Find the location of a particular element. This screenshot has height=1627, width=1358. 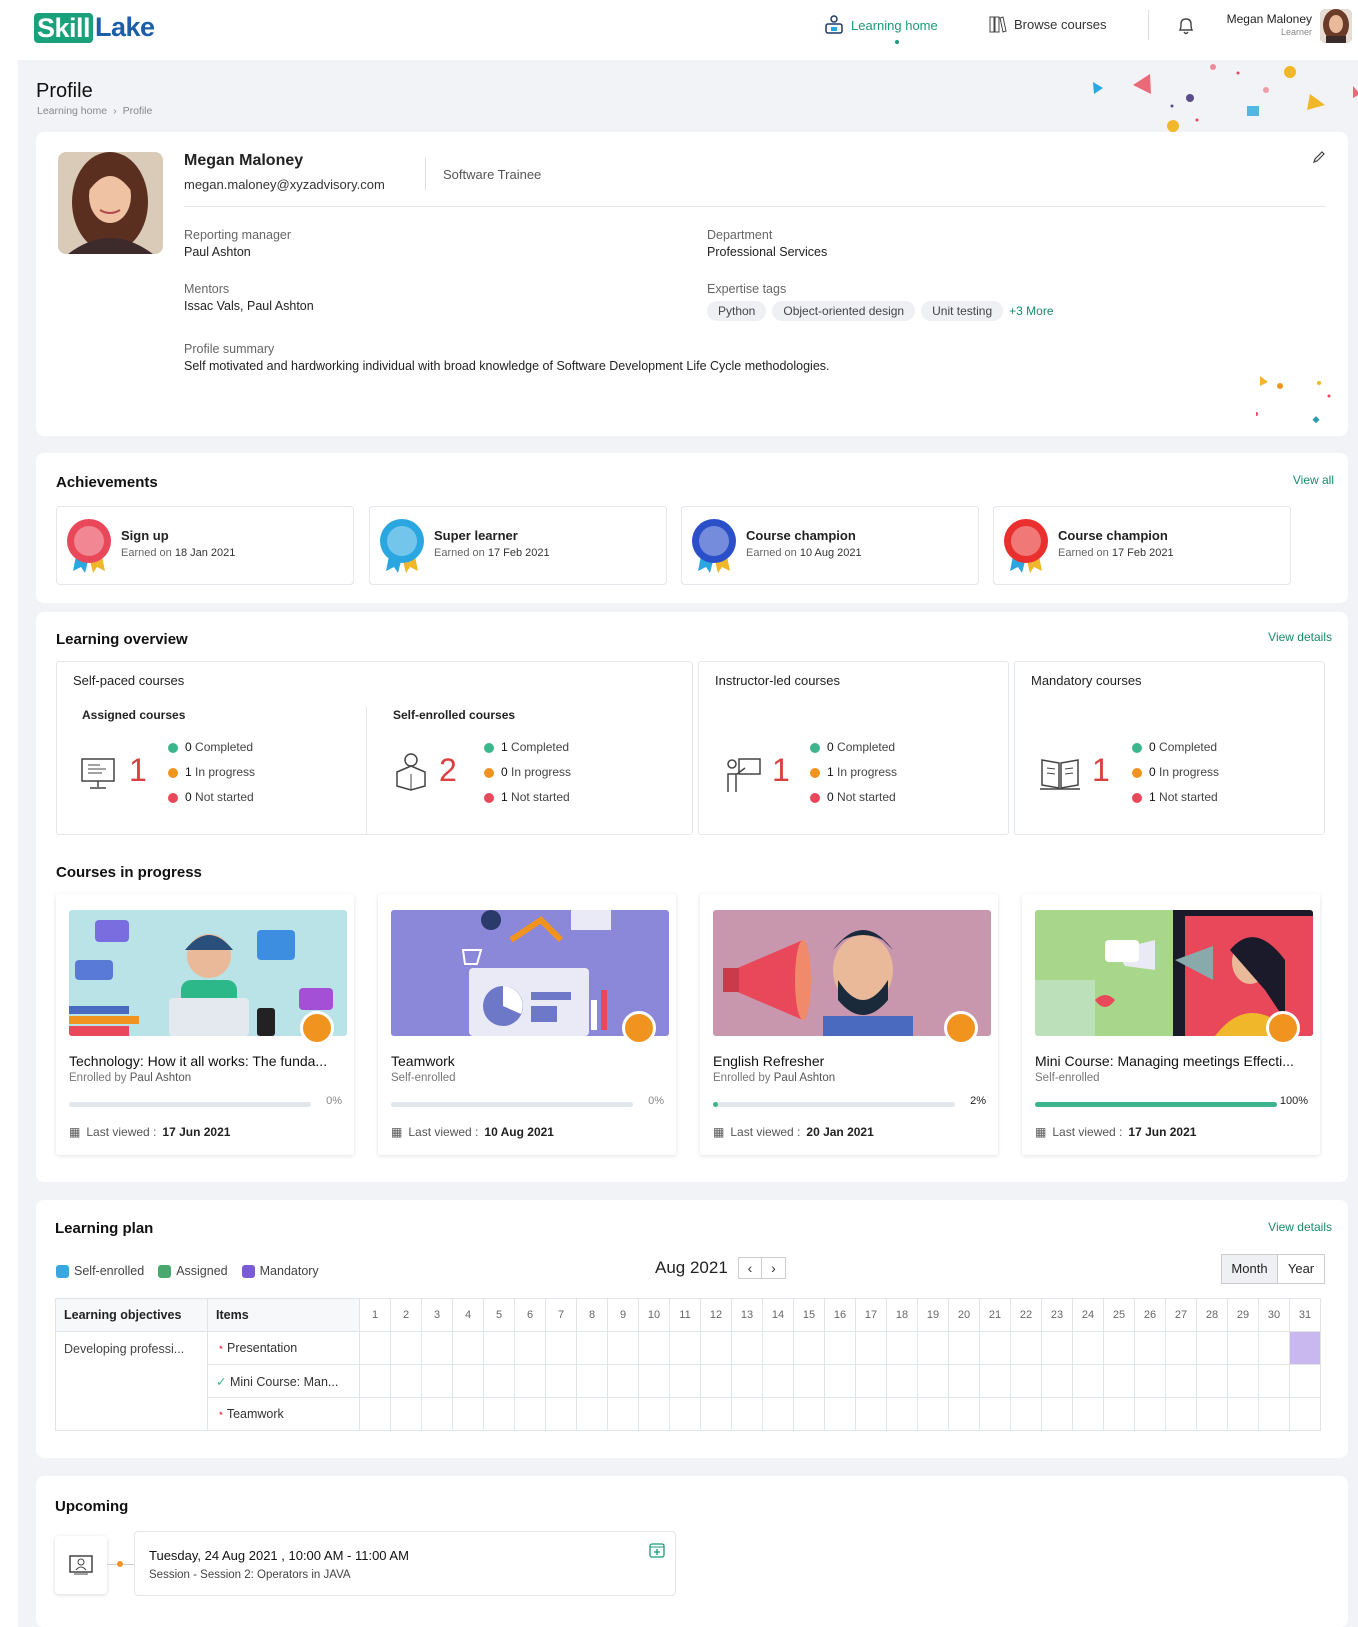

nav-browse-courses: Browse courses is located at coordinates (1047, 24).